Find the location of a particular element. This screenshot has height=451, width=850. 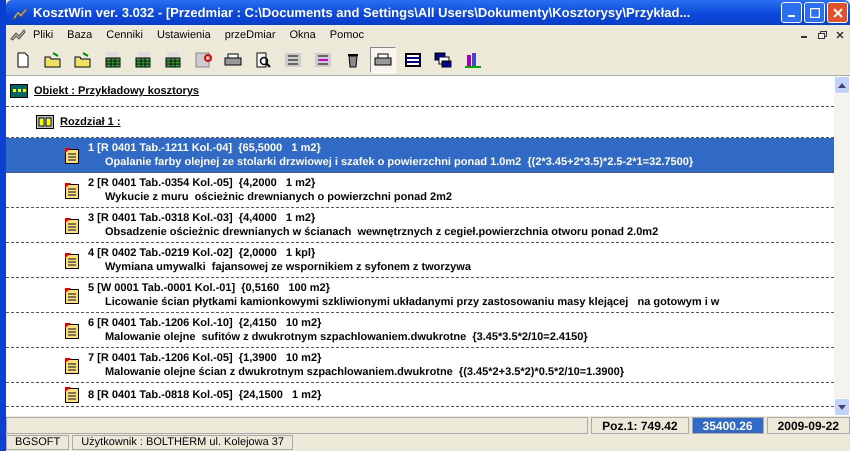

item-description: Obsadzenie ościeżnic drewnianych w ścianach wewnętrznych z cegieł.powierzchnia otworu ponad 2.0m2 is located at coordinates (381, 232).